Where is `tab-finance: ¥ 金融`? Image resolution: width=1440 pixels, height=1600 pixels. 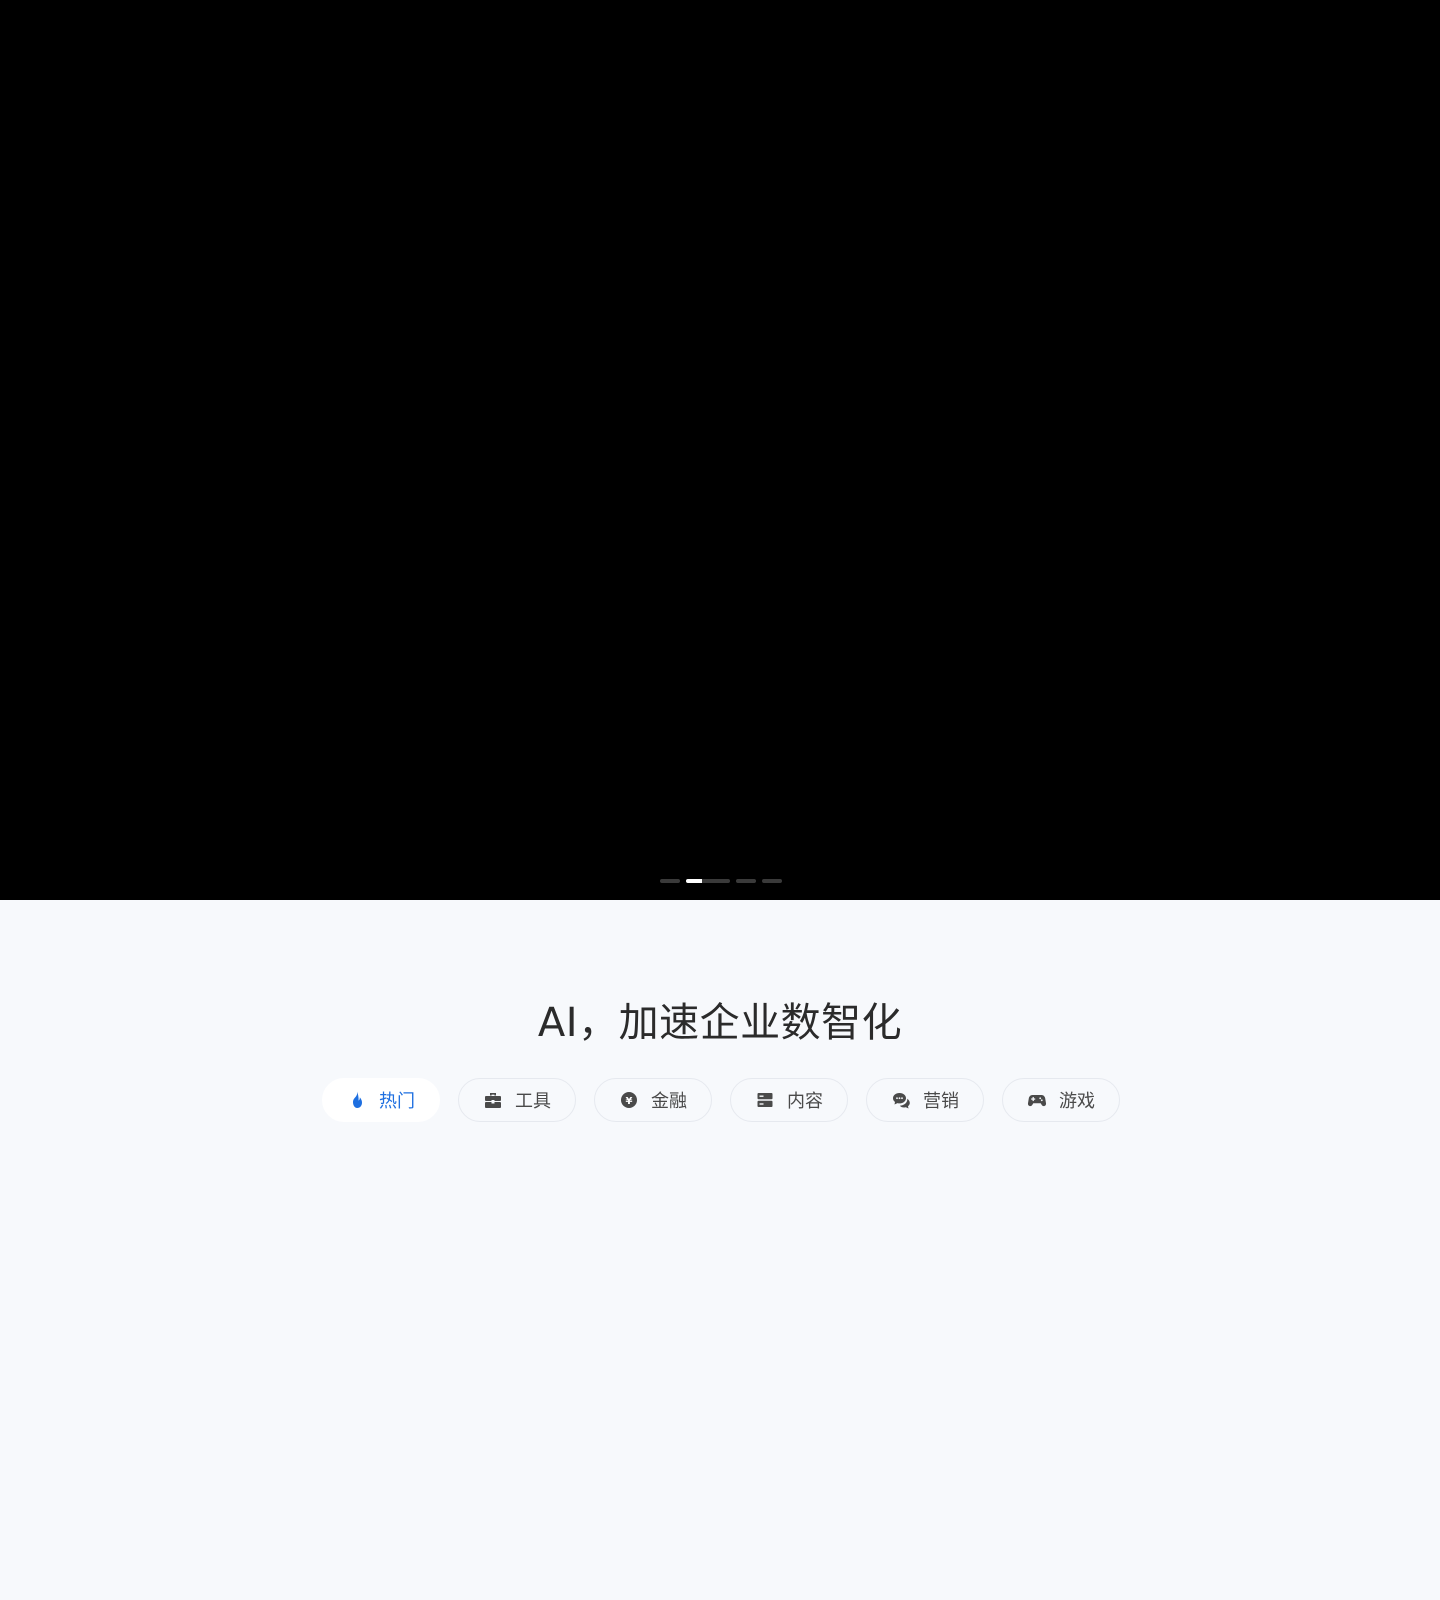
tab-finance: ¥ 金融 is located at coordinates (653, 1100).